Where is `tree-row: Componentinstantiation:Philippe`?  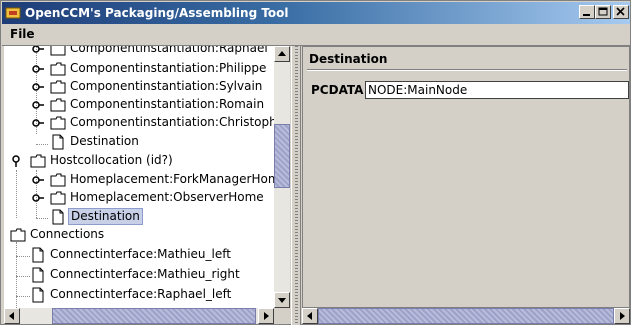 tree-row: Componentinstantiation:Philippe is located at coordinates (139, 69).